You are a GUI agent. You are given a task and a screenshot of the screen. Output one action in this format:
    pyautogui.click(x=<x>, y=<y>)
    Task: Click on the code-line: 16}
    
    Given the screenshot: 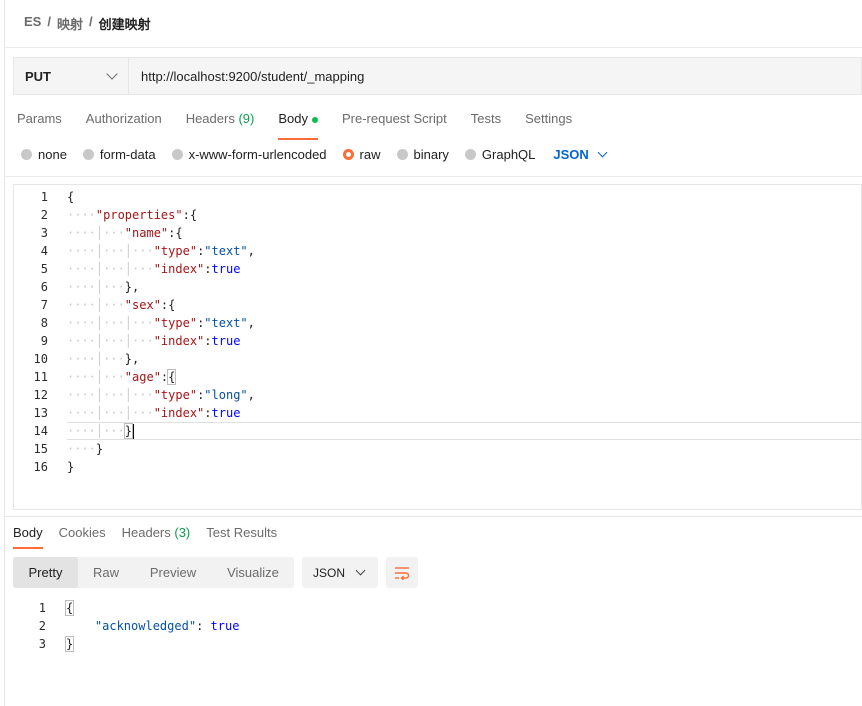 What is the action you would take?
    pyautogui.click(x=437, y=467)
    